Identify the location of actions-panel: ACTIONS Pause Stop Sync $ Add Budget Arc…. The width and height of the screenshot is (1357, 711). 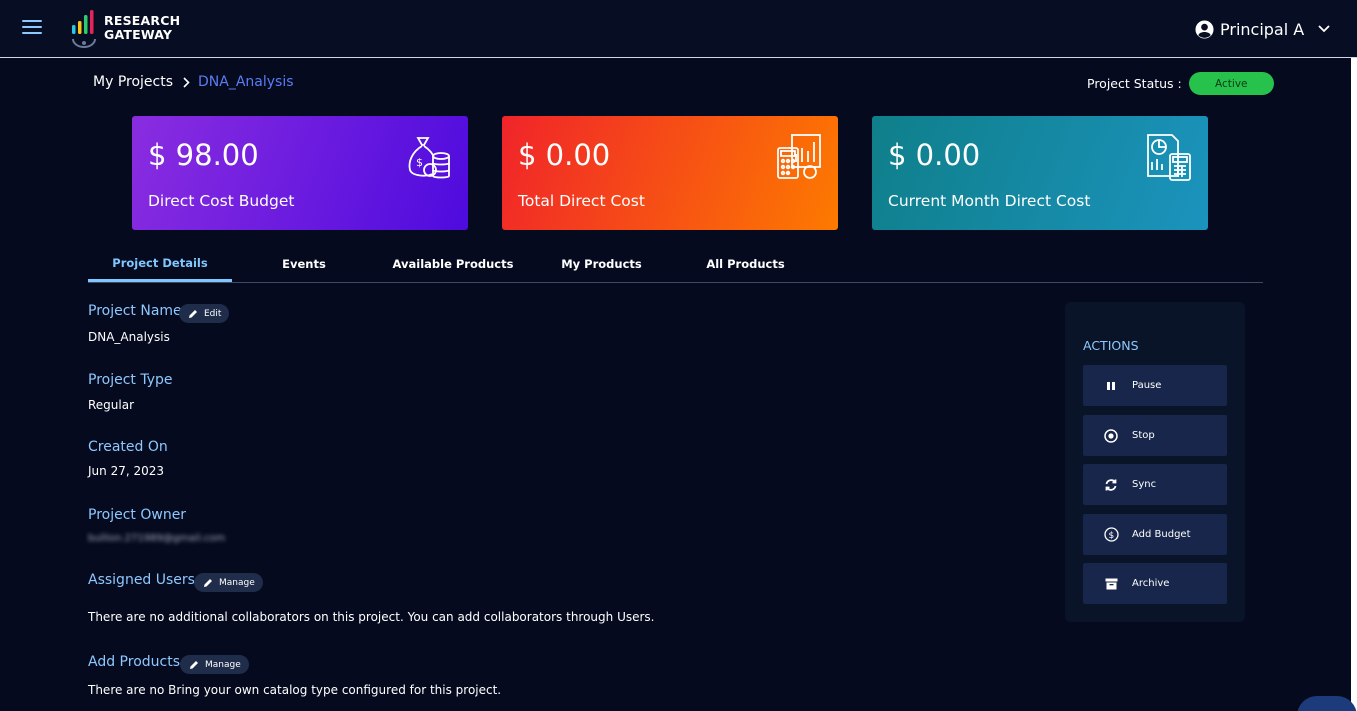
(1155, 462).